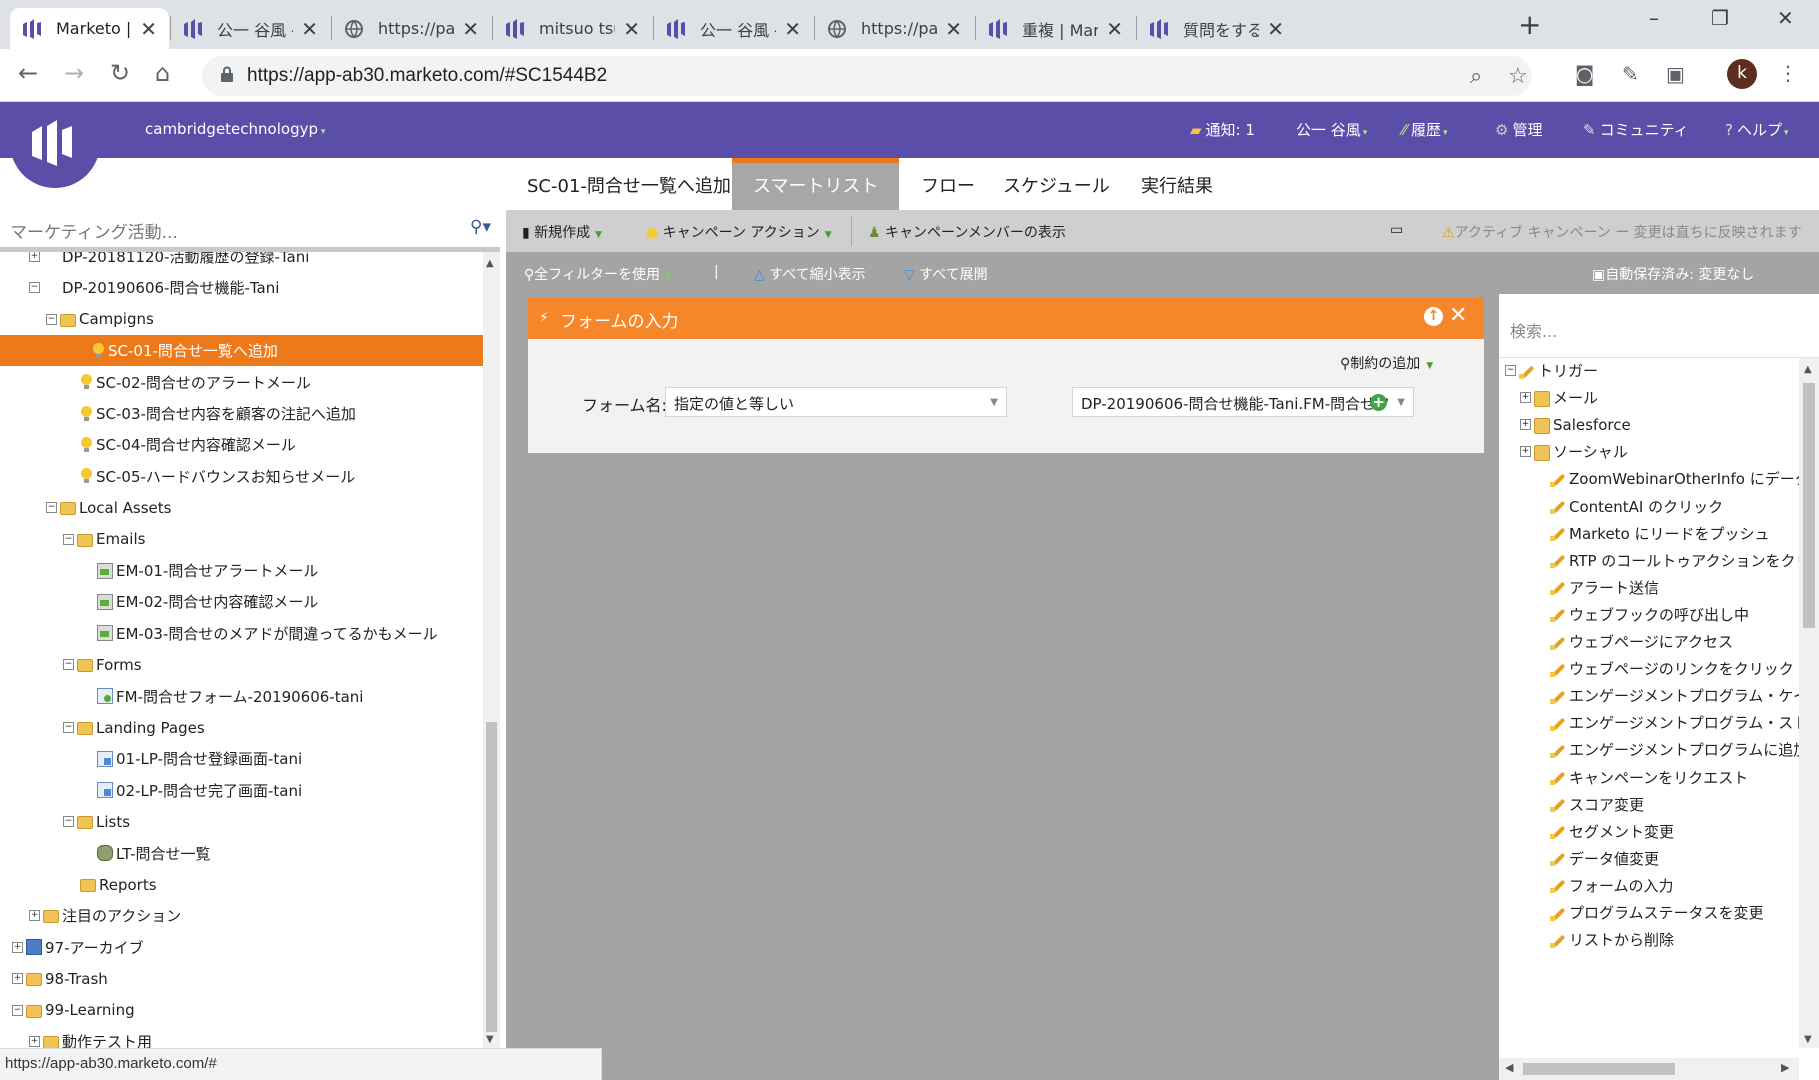  Describe the element at coordinates (162, 73) in the screenshot. I see `home-icon: ⌂` at that location.